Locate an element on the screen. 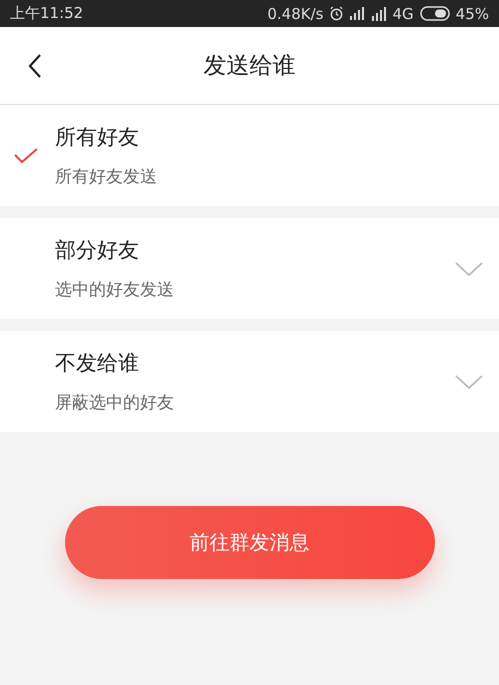 This screenshot has width=499, height=685. option-row: 所有好友 所有好友发送 is located at coordinates (249, 155).